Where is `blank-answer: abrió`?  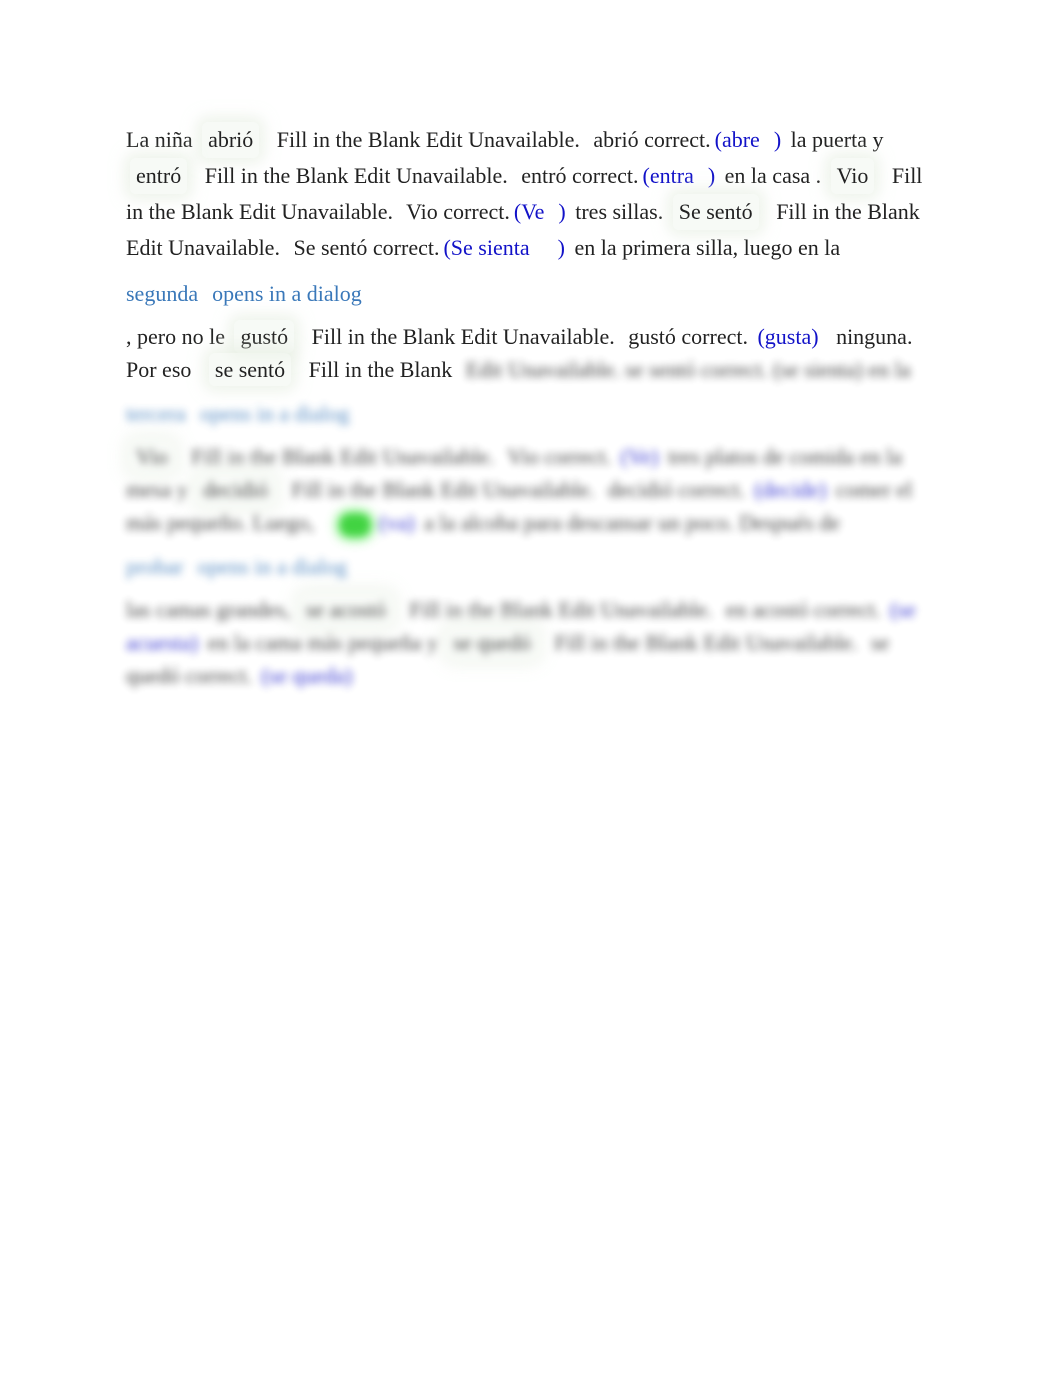 blank-answer: abrió is located at coordinates (231, 140).